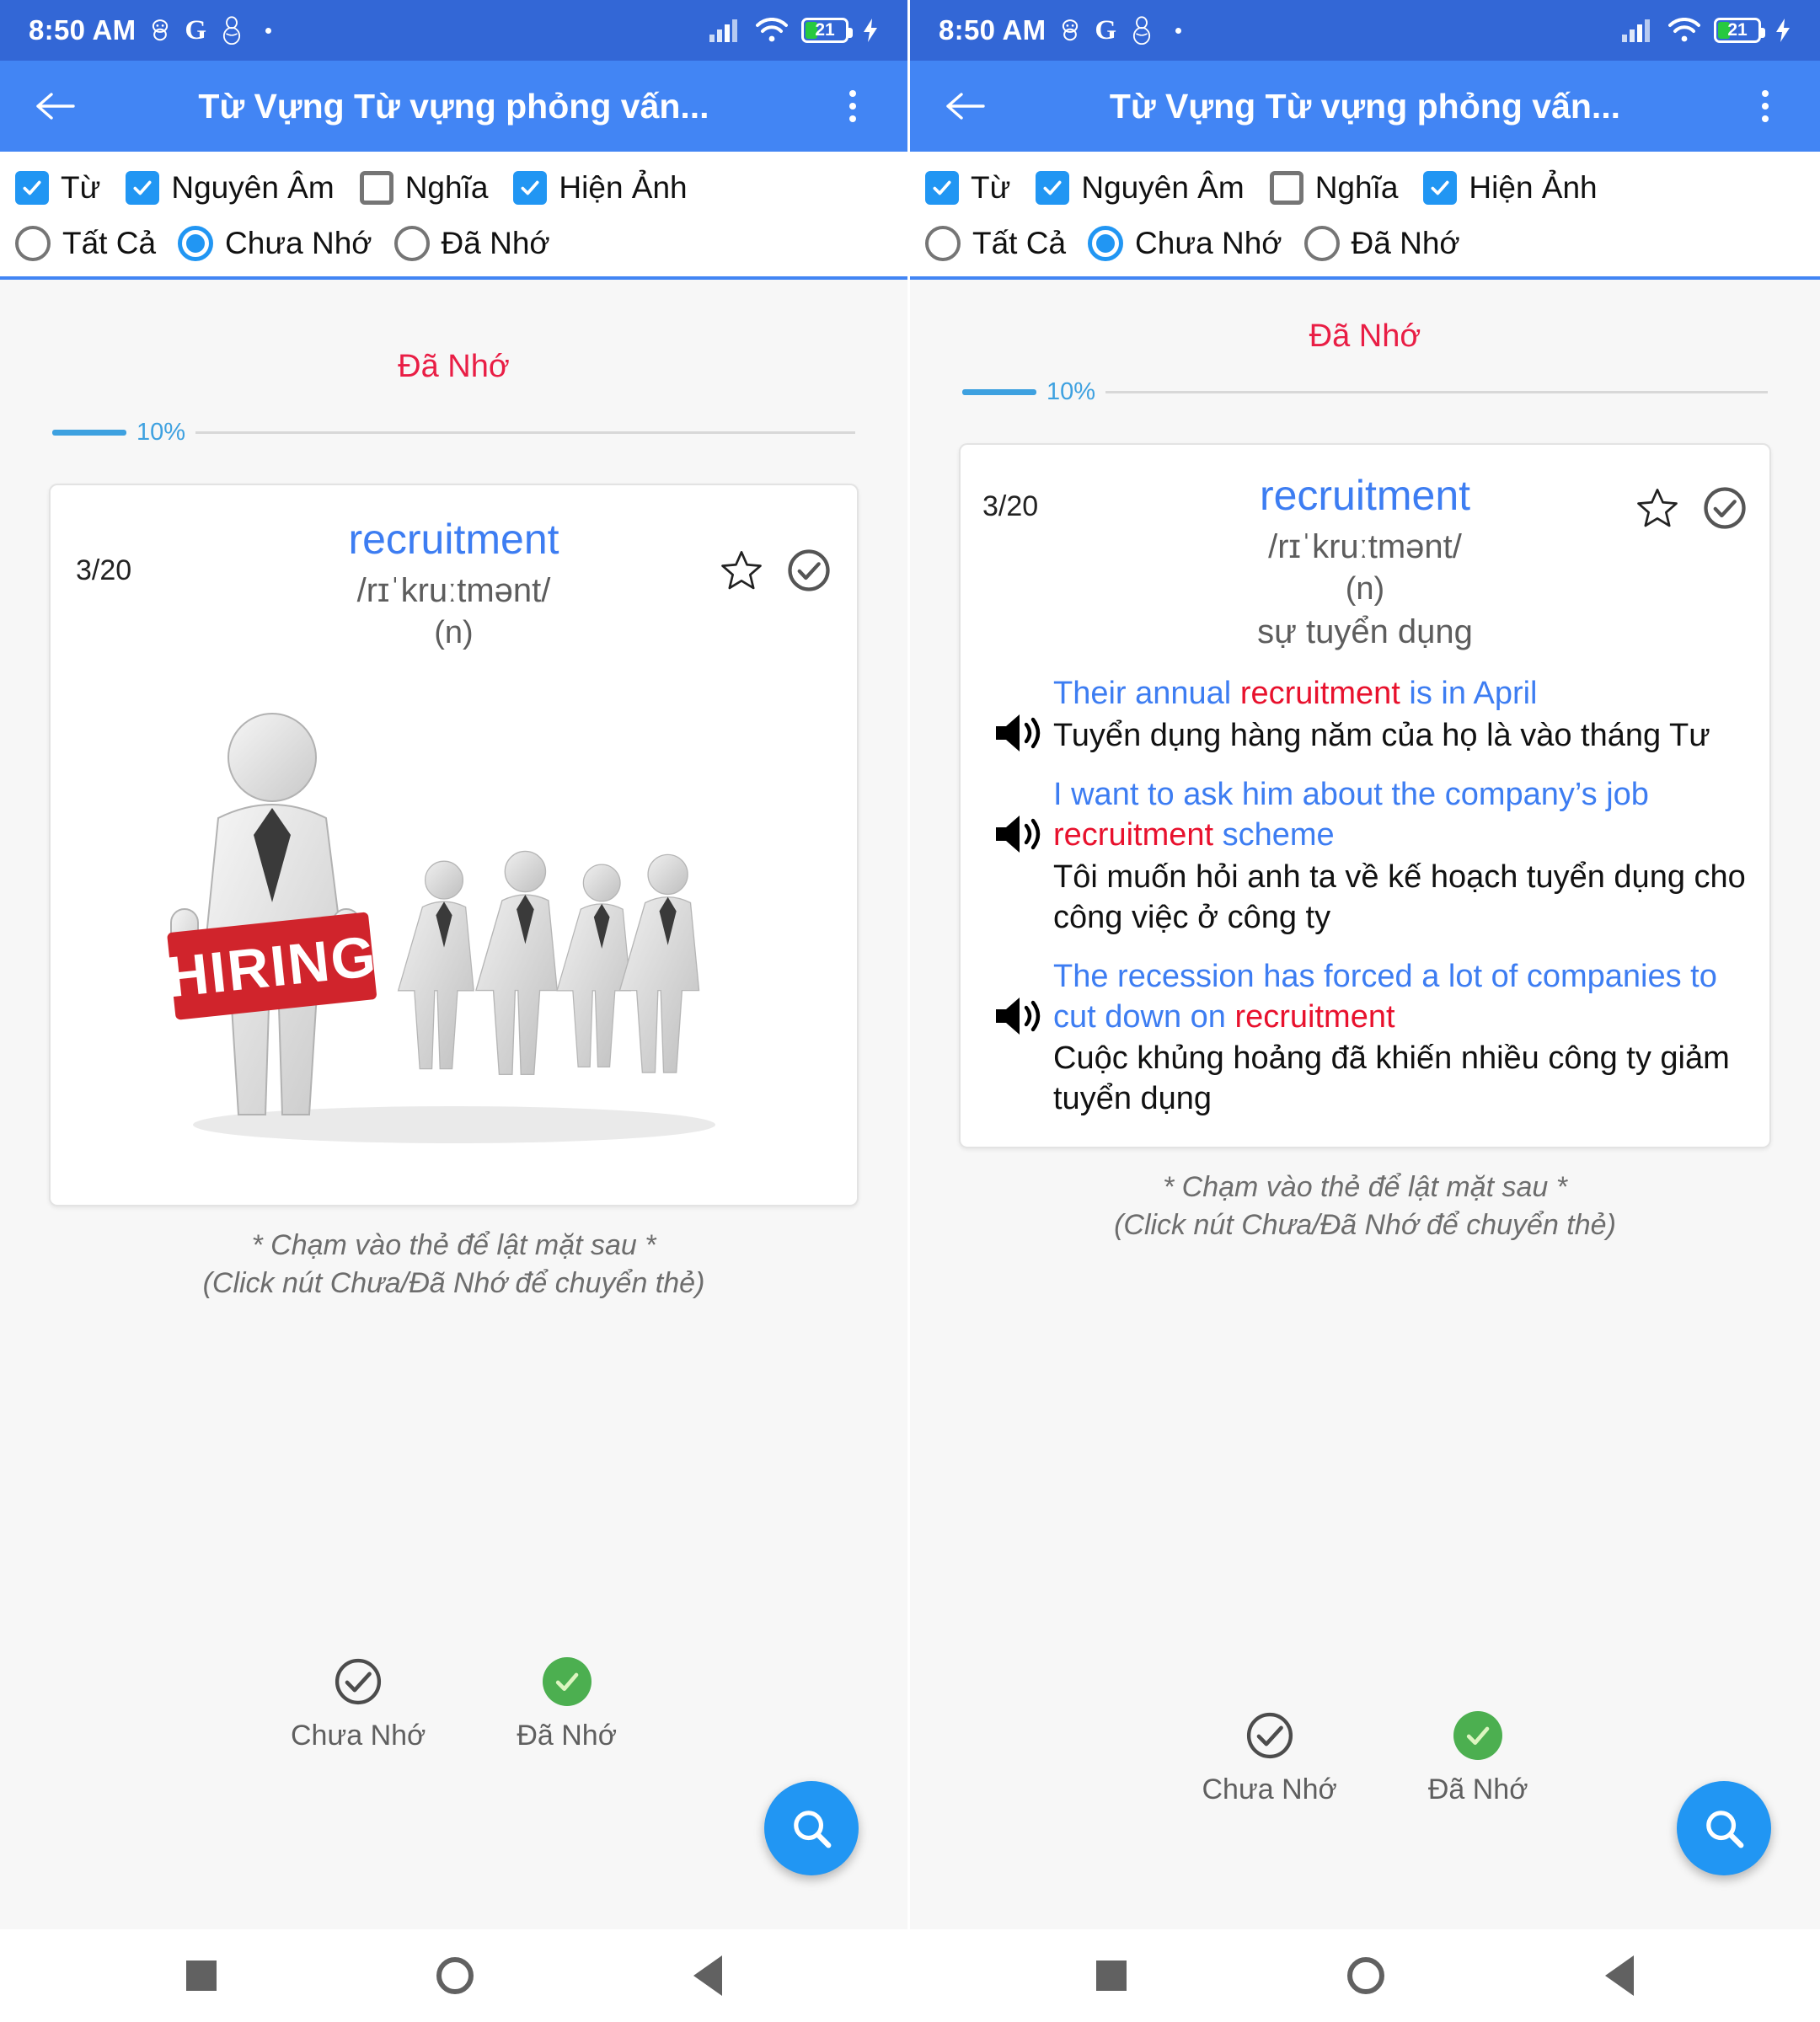 The height and width of the screenshot is (2022, 1820). Describe the element at coordinates (1274, 835) in the screenshot. I see `example-en-after: scheme` at that location.